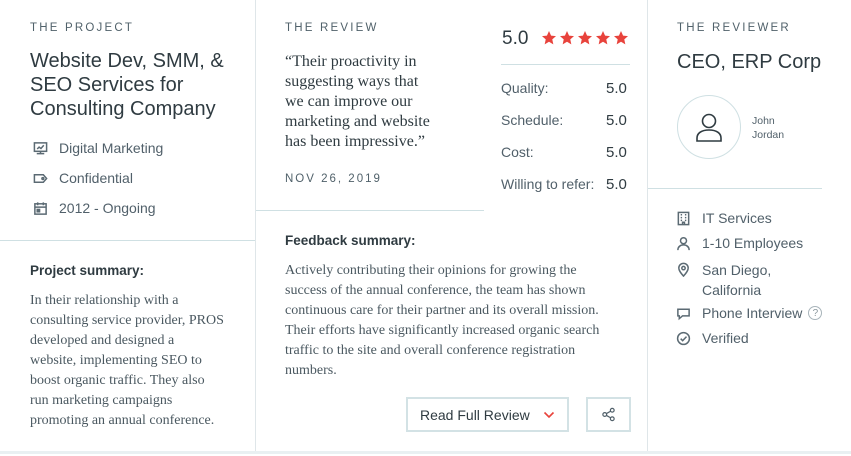 The height and width of the screenshot is (456, 851). Describe the element at coordinates (333, 179) in the screenshot. I see `review-date: NOV 26, 2019` at that location.